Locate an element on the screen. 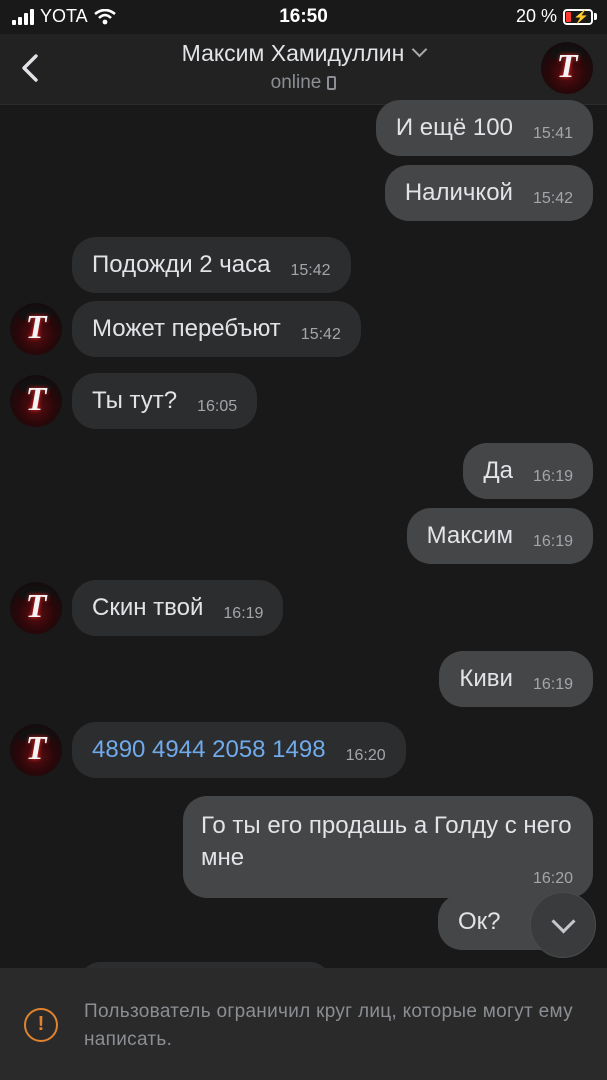  message-bubble: Подожди 2 часа 15:42 is located at coordinates (211, 265).